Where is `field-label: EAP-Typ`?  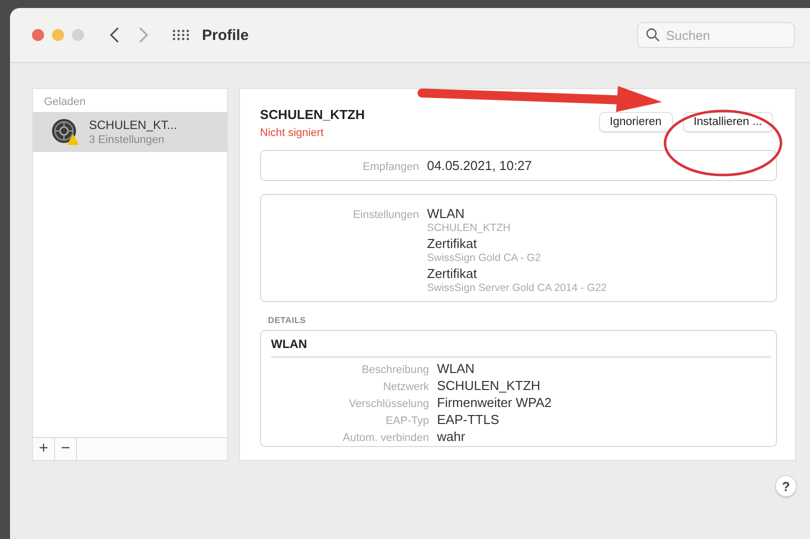
field-label: EAP-Typ is located at coordinates (406, 421).